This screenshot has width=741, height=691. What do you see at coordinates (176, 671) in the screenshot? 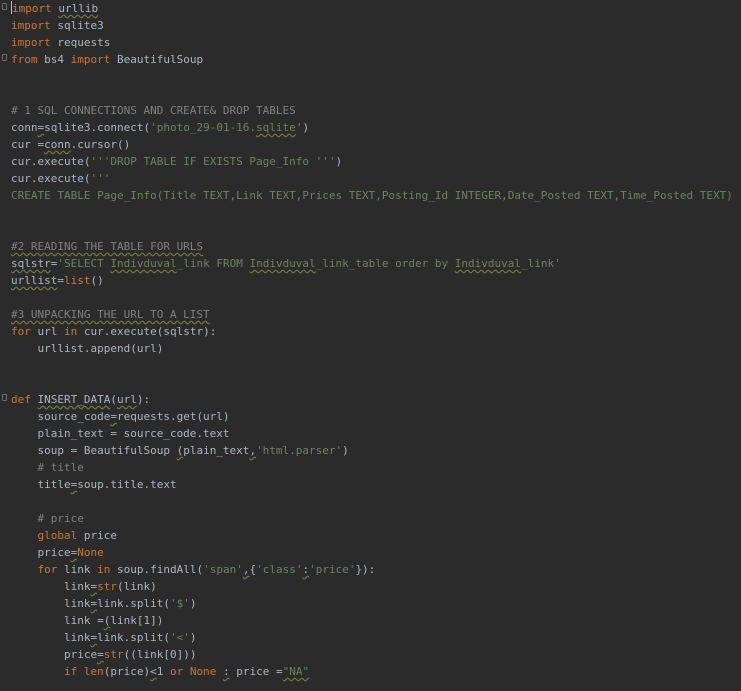
I see `code-token: or` at bounding box center [176, 671].